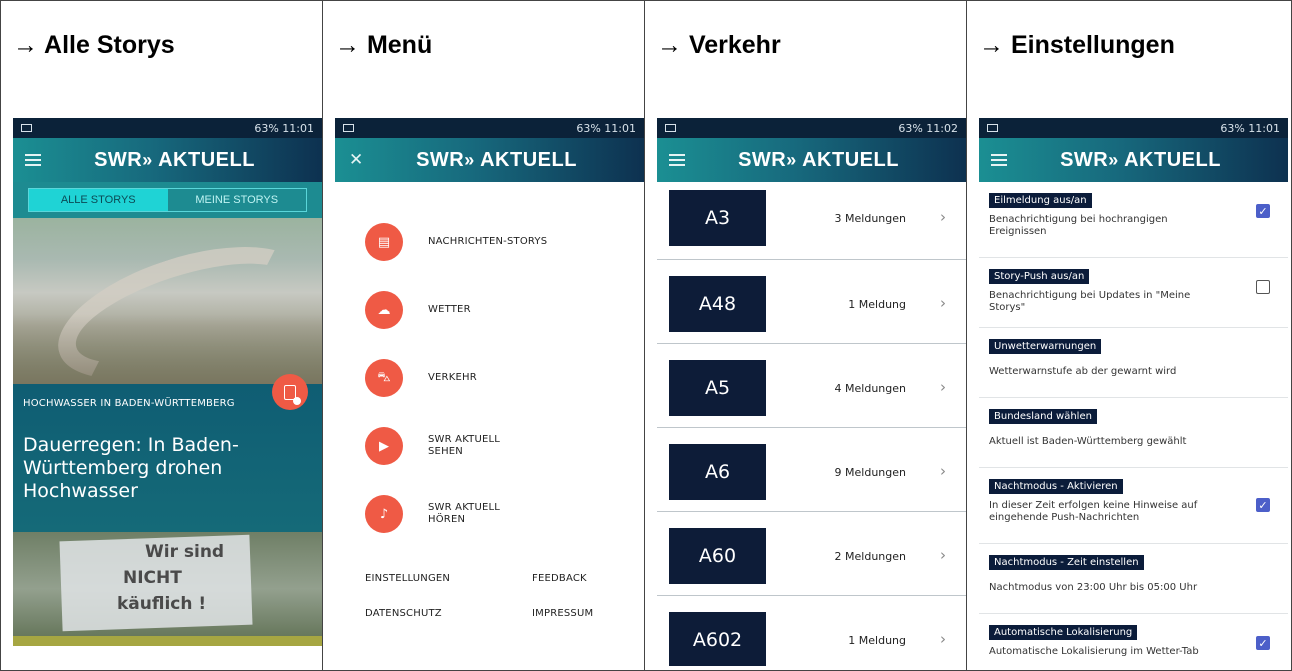 Image resolution: width=1292 pixels, height=671 pixels. Describe the element at coordinates (1066, 562) in the screenshot. I see `setting-title: Nachtmodus - Zeit einstellen` at that location.